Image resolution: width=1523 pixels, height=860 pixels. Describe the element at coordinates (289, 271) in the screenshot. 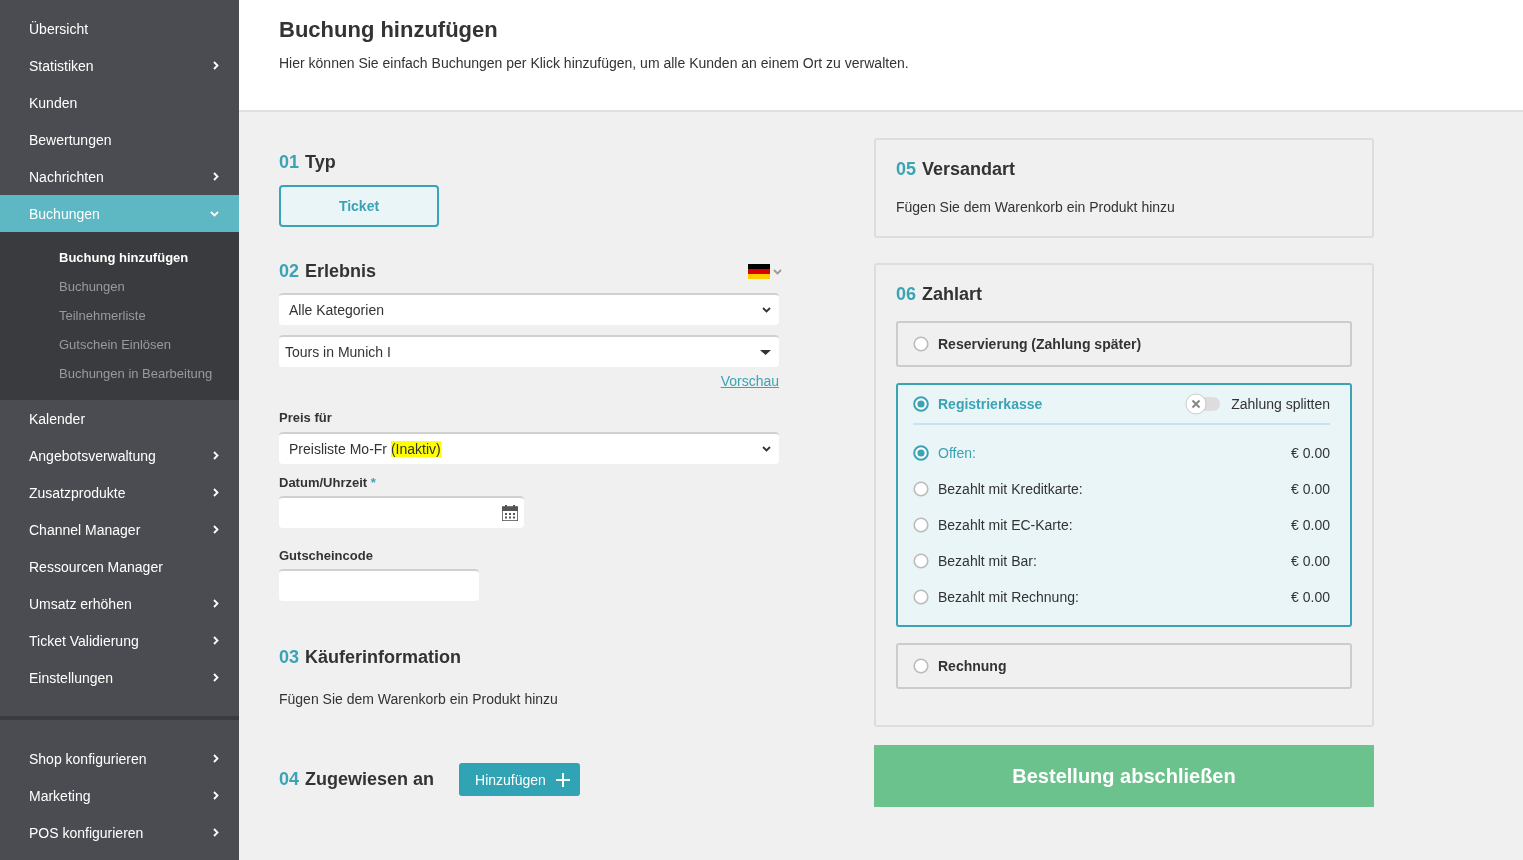

I see `section-number: 02` at that location.